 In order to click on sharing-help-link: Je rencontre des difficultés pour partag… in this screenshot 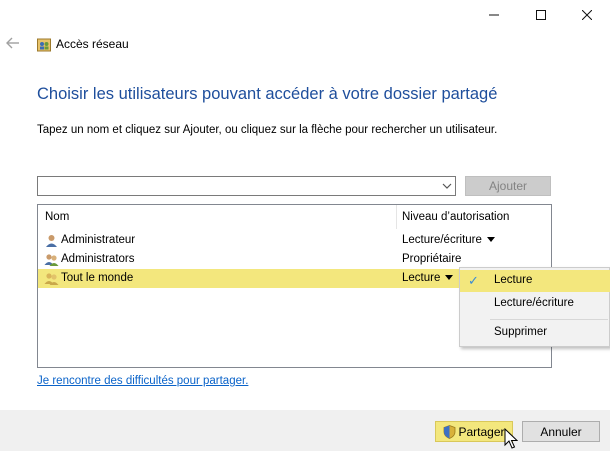, I will do `click(142, 381)`.